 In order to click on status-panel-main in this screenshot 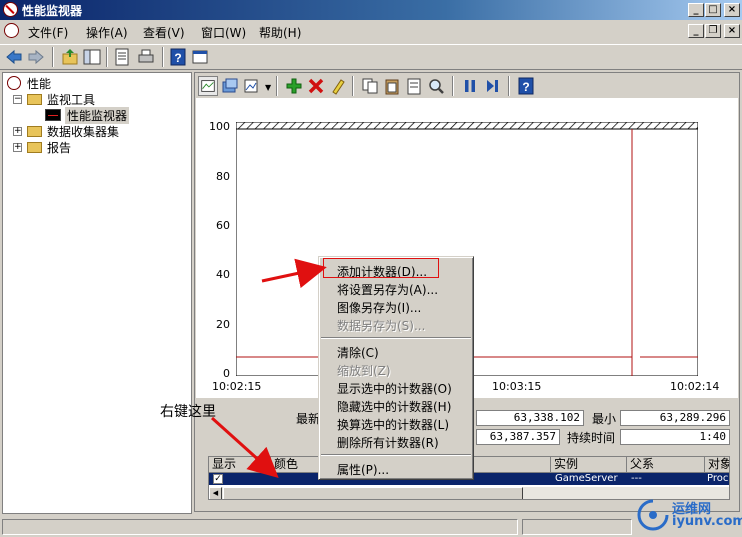, I will do `click(260, 527)`.